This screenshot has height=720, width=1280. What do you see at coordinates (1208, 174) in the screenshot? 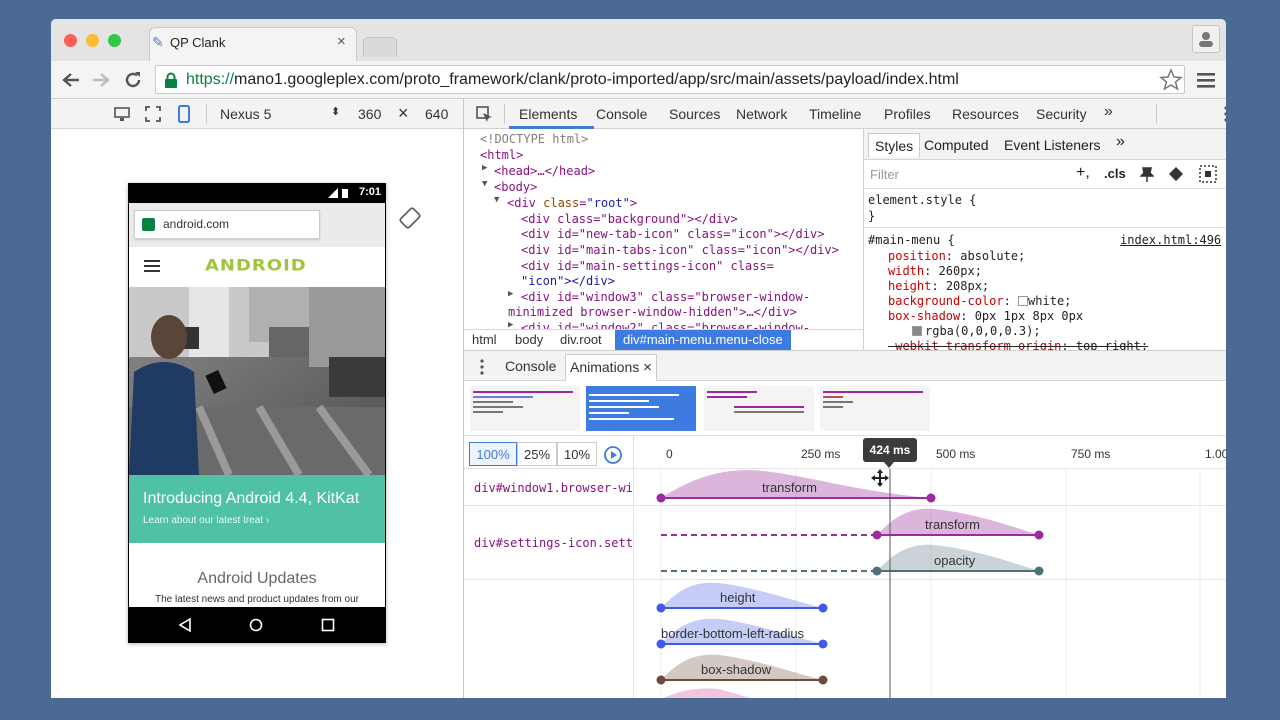
I see `box-model-icon` at bounding box center [1208, 174].